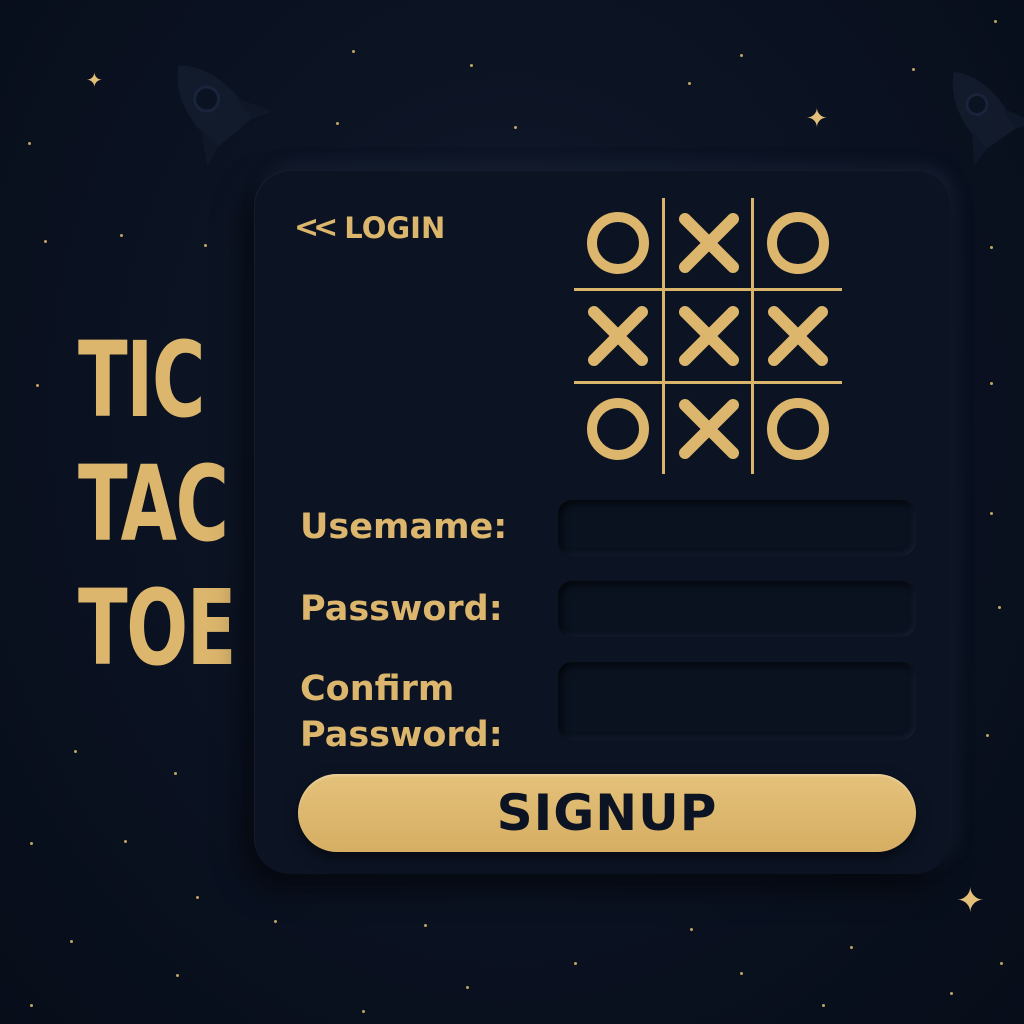  I want to click on password-label: Password:, so click(401, 609).